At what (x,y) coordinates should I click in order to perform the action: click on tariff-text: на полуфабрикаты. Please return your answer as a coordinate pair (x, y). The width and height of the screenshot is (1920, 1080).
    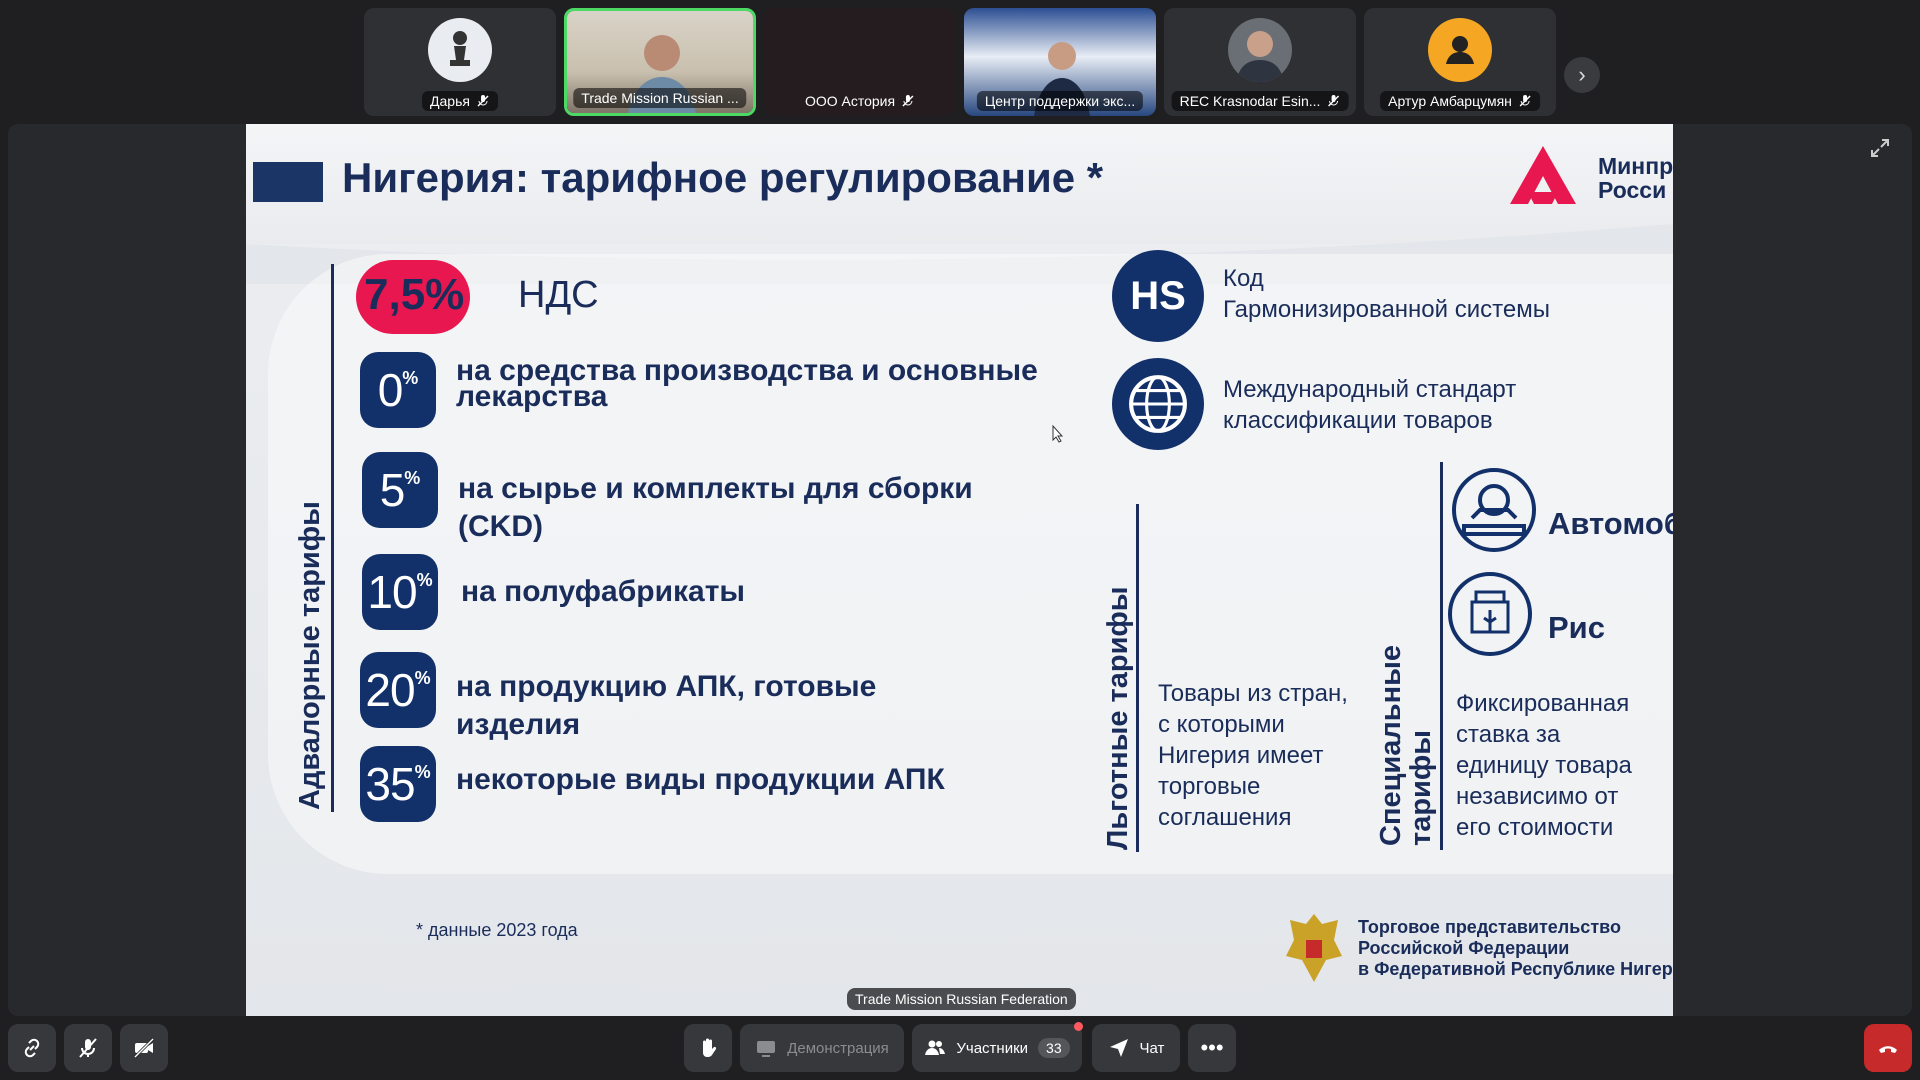
    Looking at the image, I should click on (603, 591).